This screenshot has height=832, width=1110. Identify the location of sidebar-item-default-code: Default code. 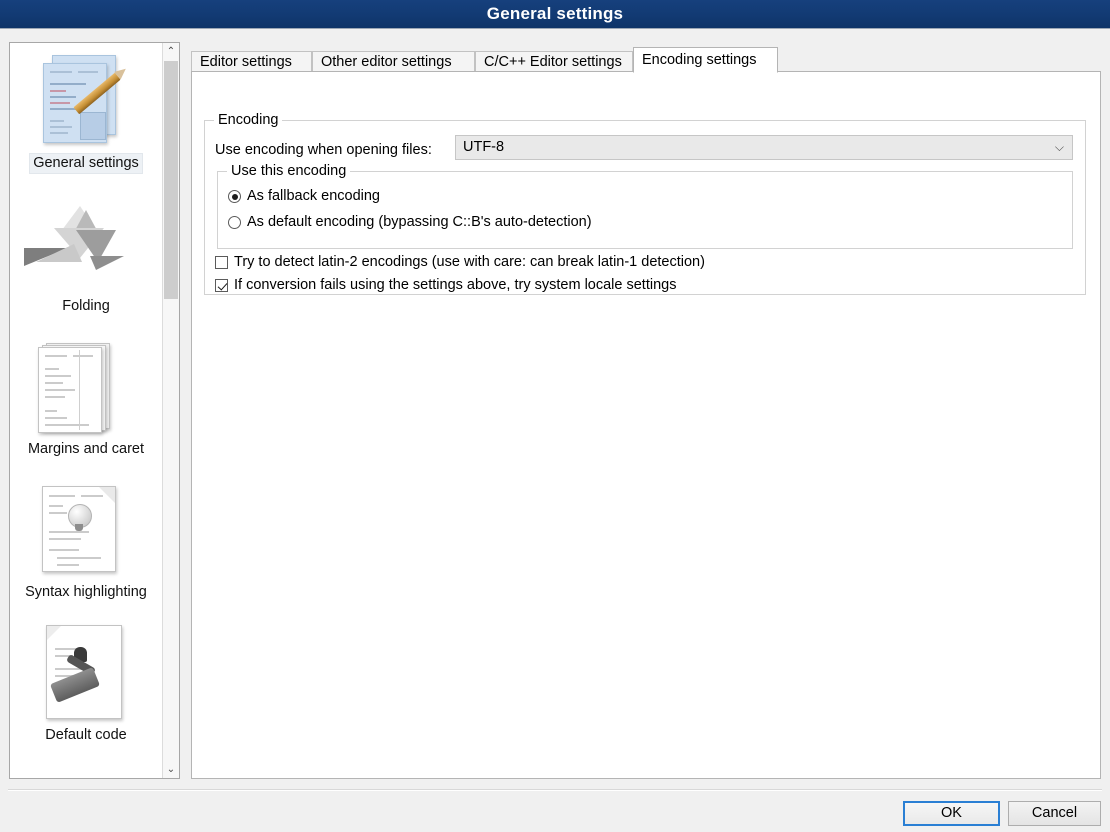
(86, 680).